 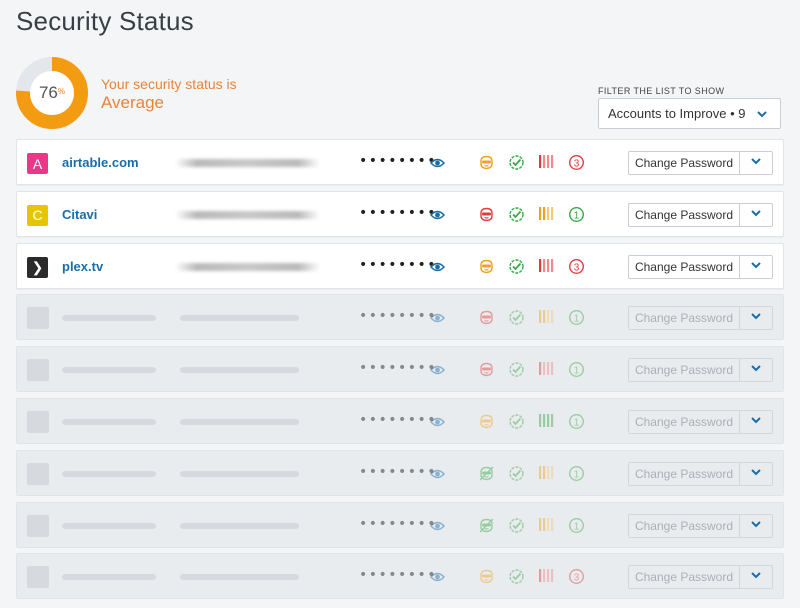 What do you see at coordinates (100, 162) in the screenshot?
I see `site-name-link: airtable.com` at bounding box center [100, 162].